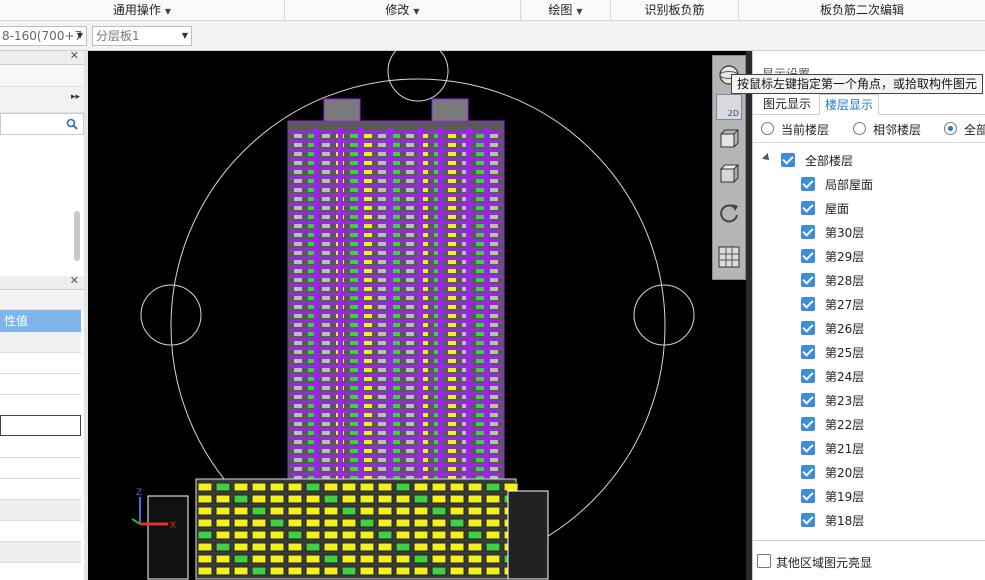  What do you see at coordinates (403, 10) in the screenshot?
I see `menu-modify: 修改 ▼` at bounding box center [403, 10].